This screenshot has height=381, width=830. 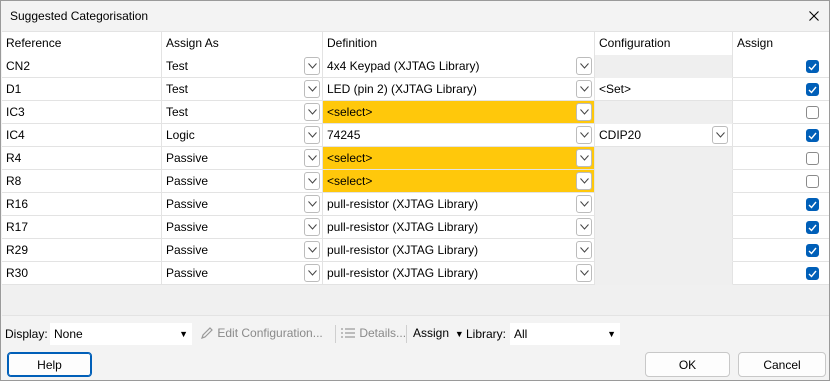 What do you see at coordinates (49, 364) in the screenshot?
I see `help-button: Help` at bounding box center [49, 364].